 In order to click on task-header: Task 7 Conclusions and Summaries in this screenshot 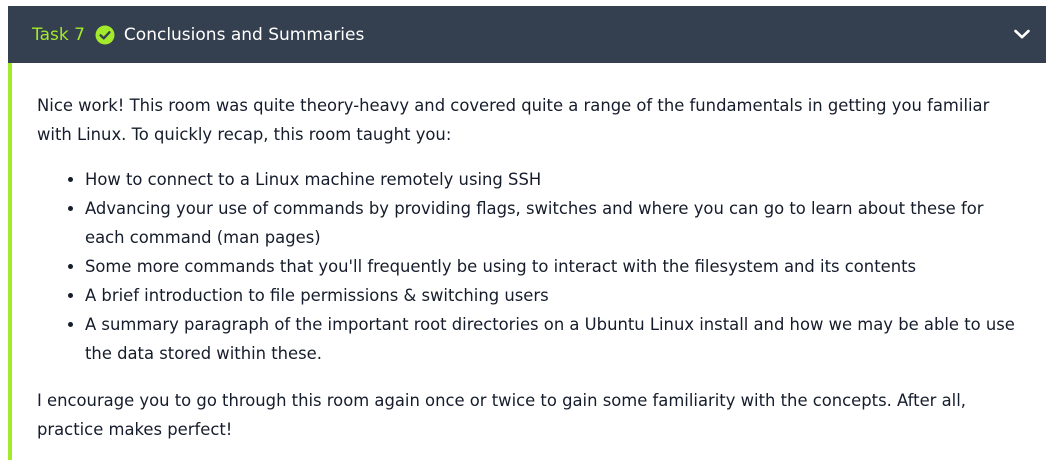, I will do `click(527, 34)`.